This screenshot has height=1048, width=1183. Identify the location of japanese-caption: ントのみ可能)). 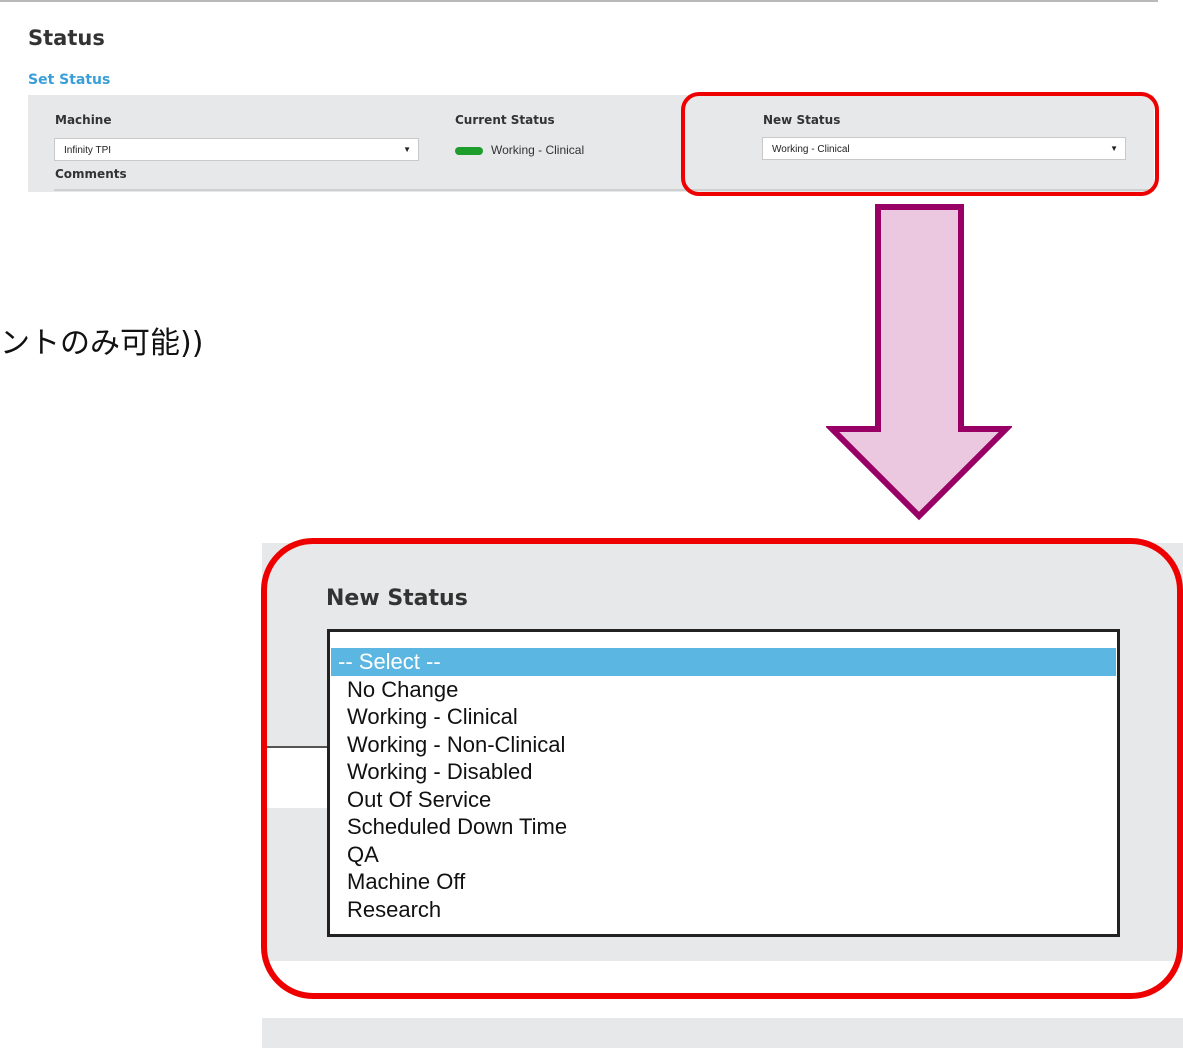
(102, 343).